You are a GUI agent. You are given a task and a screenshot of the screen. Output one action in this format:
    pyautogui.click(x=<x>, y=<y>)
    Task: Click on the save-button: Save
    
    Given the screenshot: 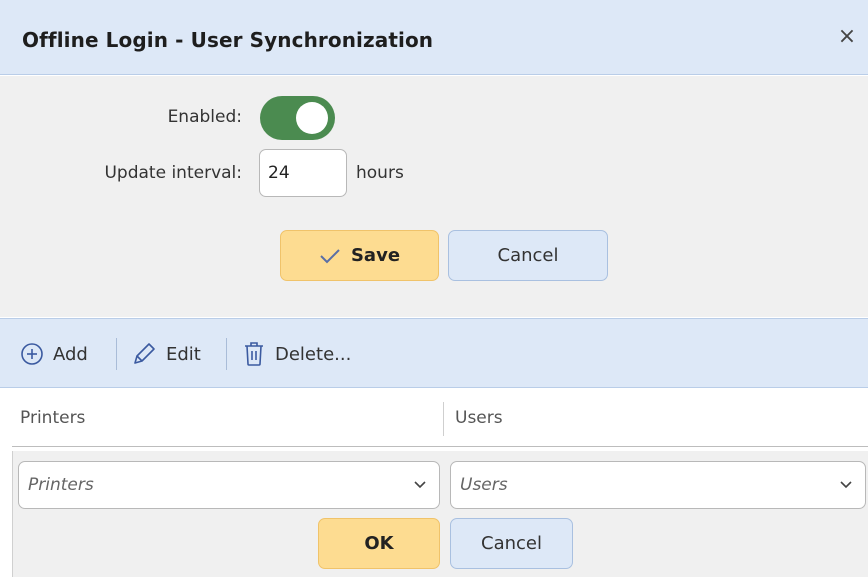 What is the action you would take?
    pyautogui.click(x=359, y=255)
    